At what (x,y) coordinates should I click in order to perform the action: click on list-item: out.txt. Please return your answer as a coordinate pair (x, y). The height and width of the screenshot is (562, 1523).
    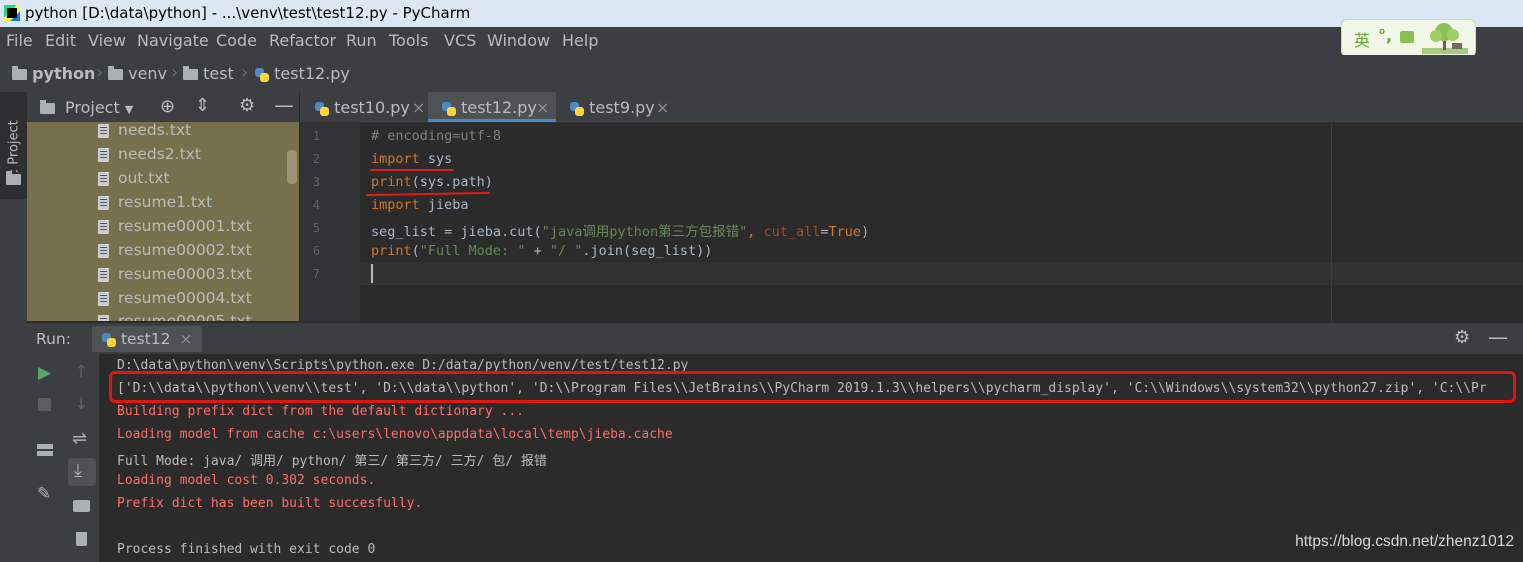
    Looking at the image, I should click on (134, 178).